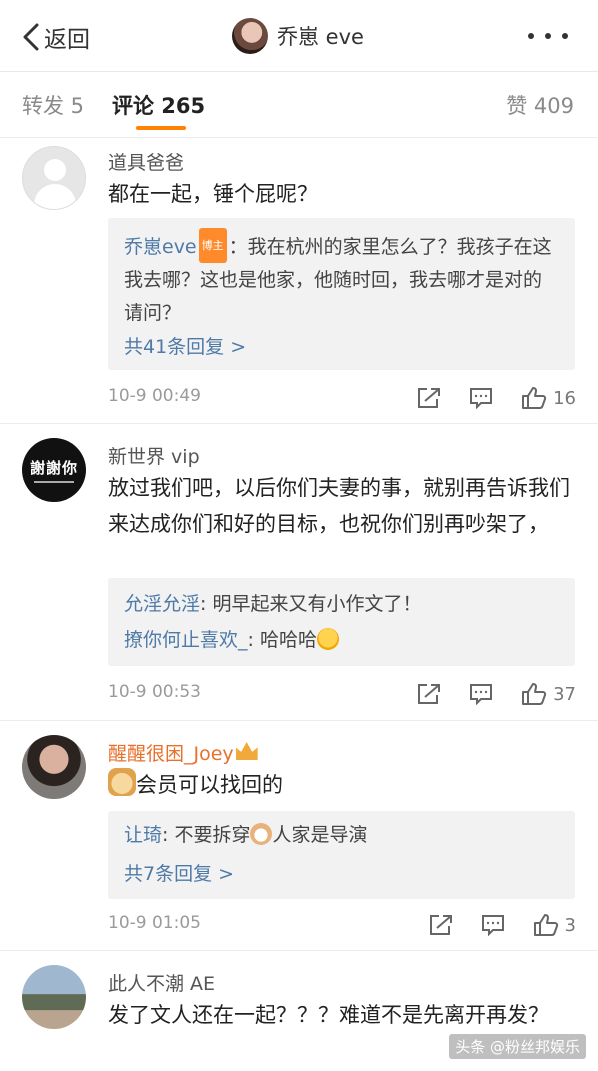  Describe the element at coordinates (179, 872) in the screenshot. I see `more-replies-link: 共7条回复 >` at that location.